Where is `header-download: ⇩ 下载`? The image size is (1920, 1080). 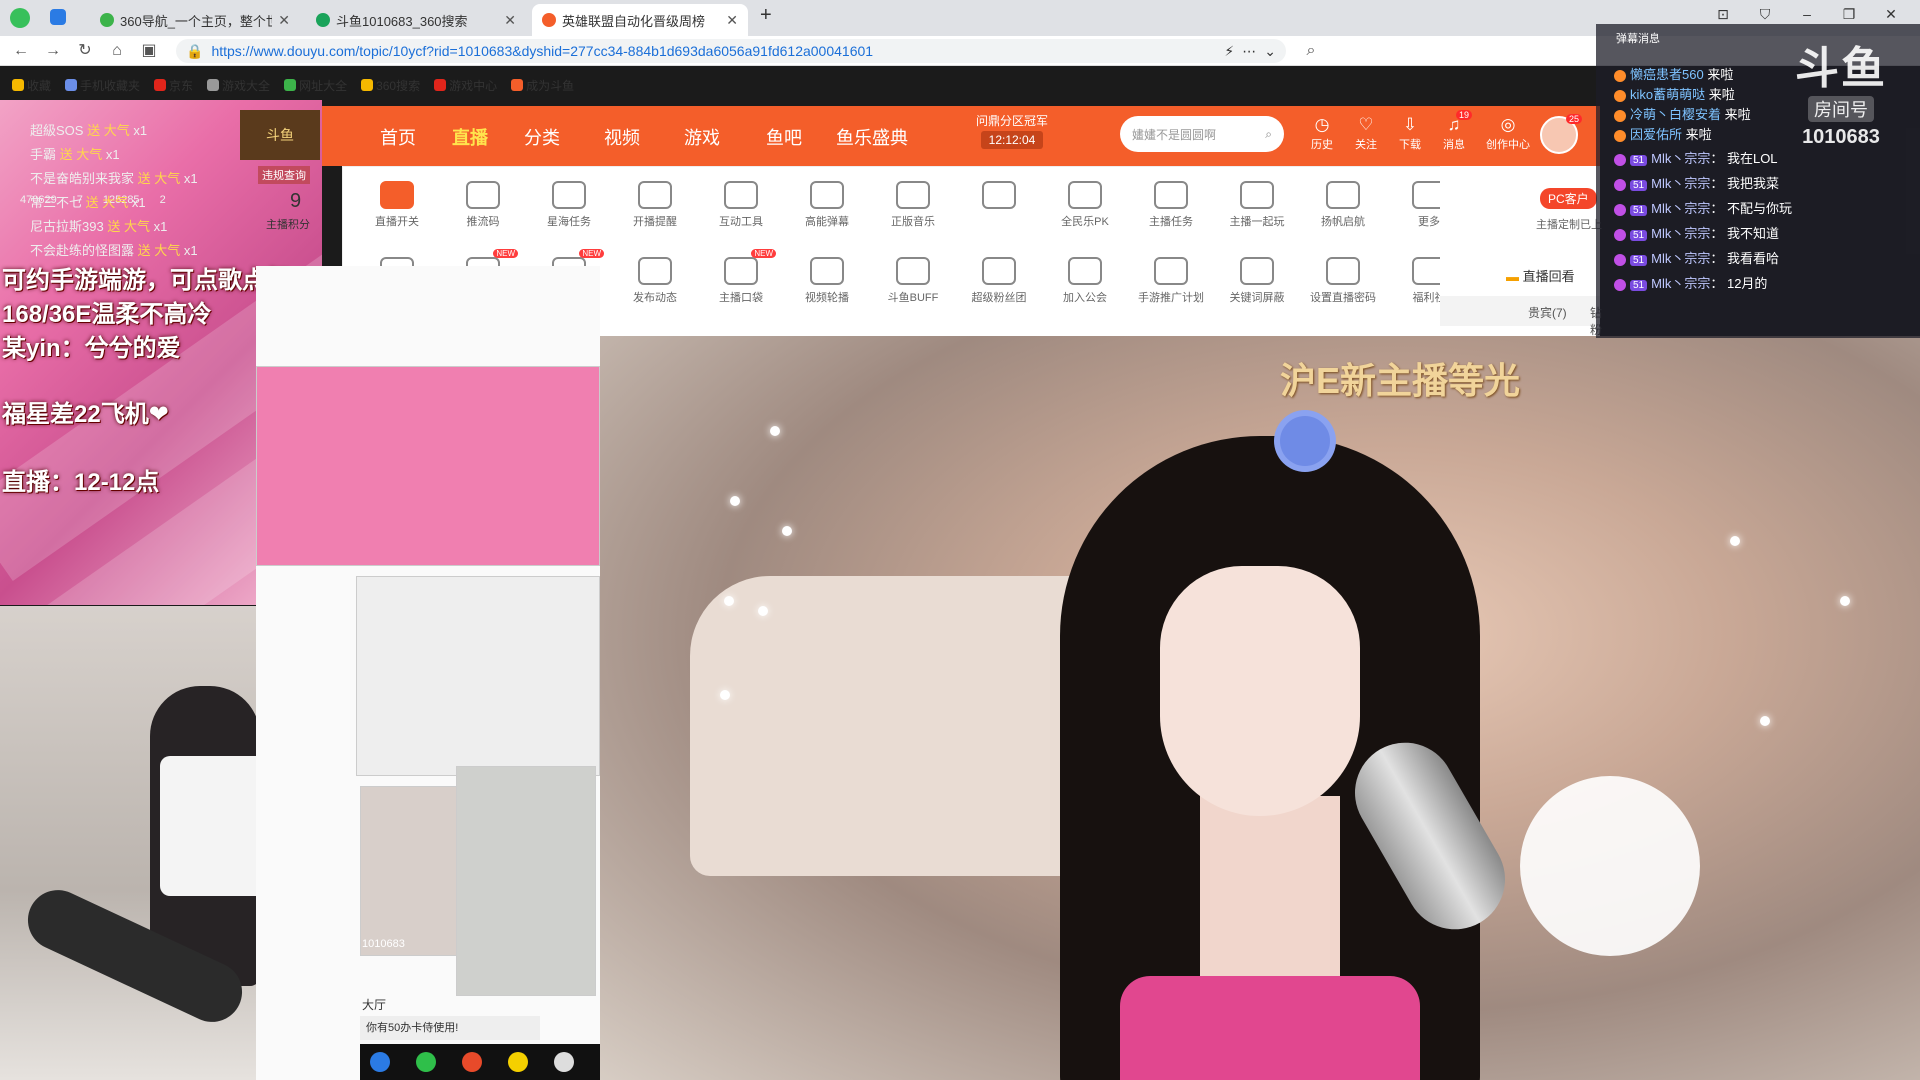 header-download: ⇩ 下载 is located at coordinates (1410, 133).